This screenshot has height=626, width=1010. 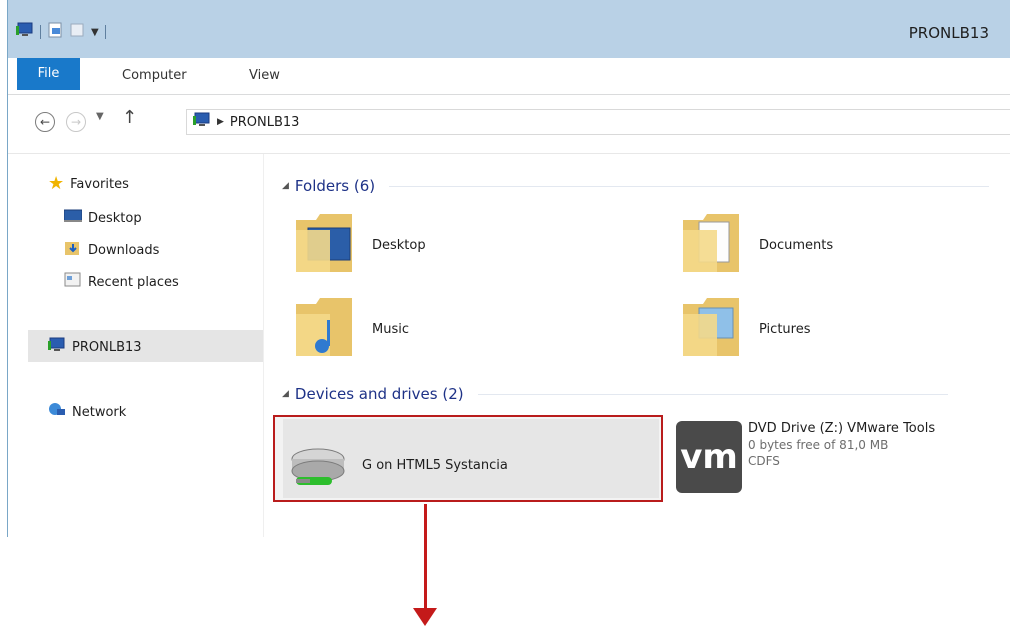 What do you see at coordinates (133, 282) in the screenshot?
I see `sidebar-item-label: Recent places` at bounding box center [133, 282].